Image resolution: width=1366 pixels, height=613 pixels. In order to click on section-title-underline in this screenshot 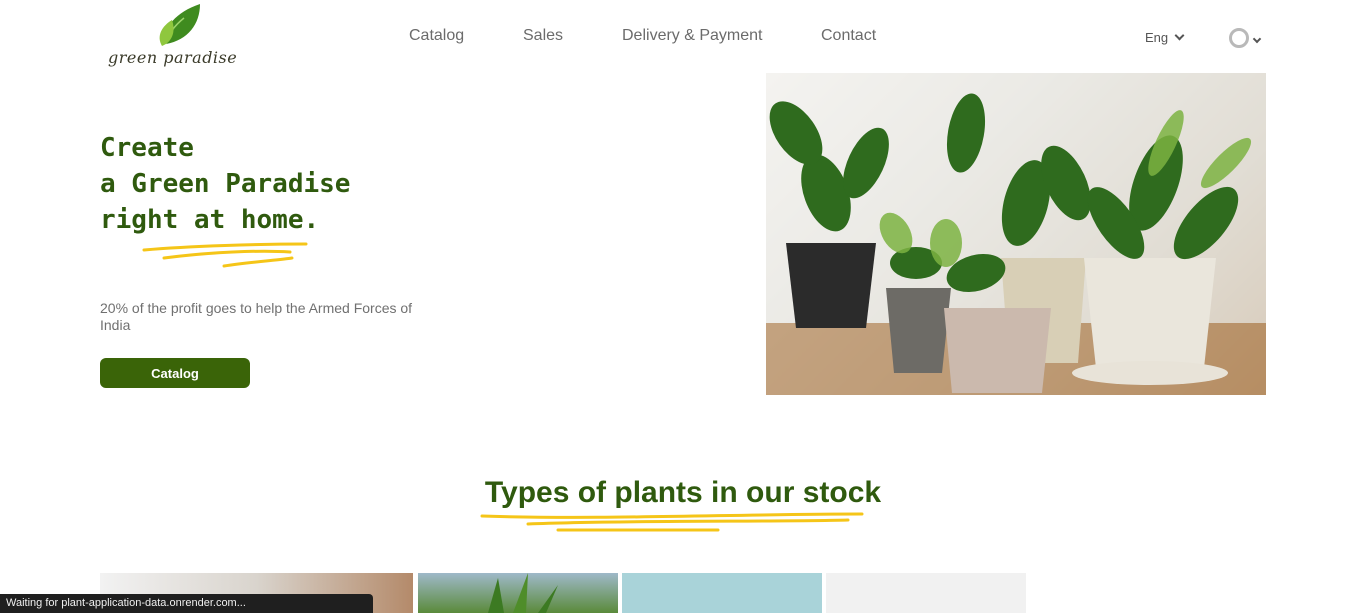, I will do `click(672, 522)`.